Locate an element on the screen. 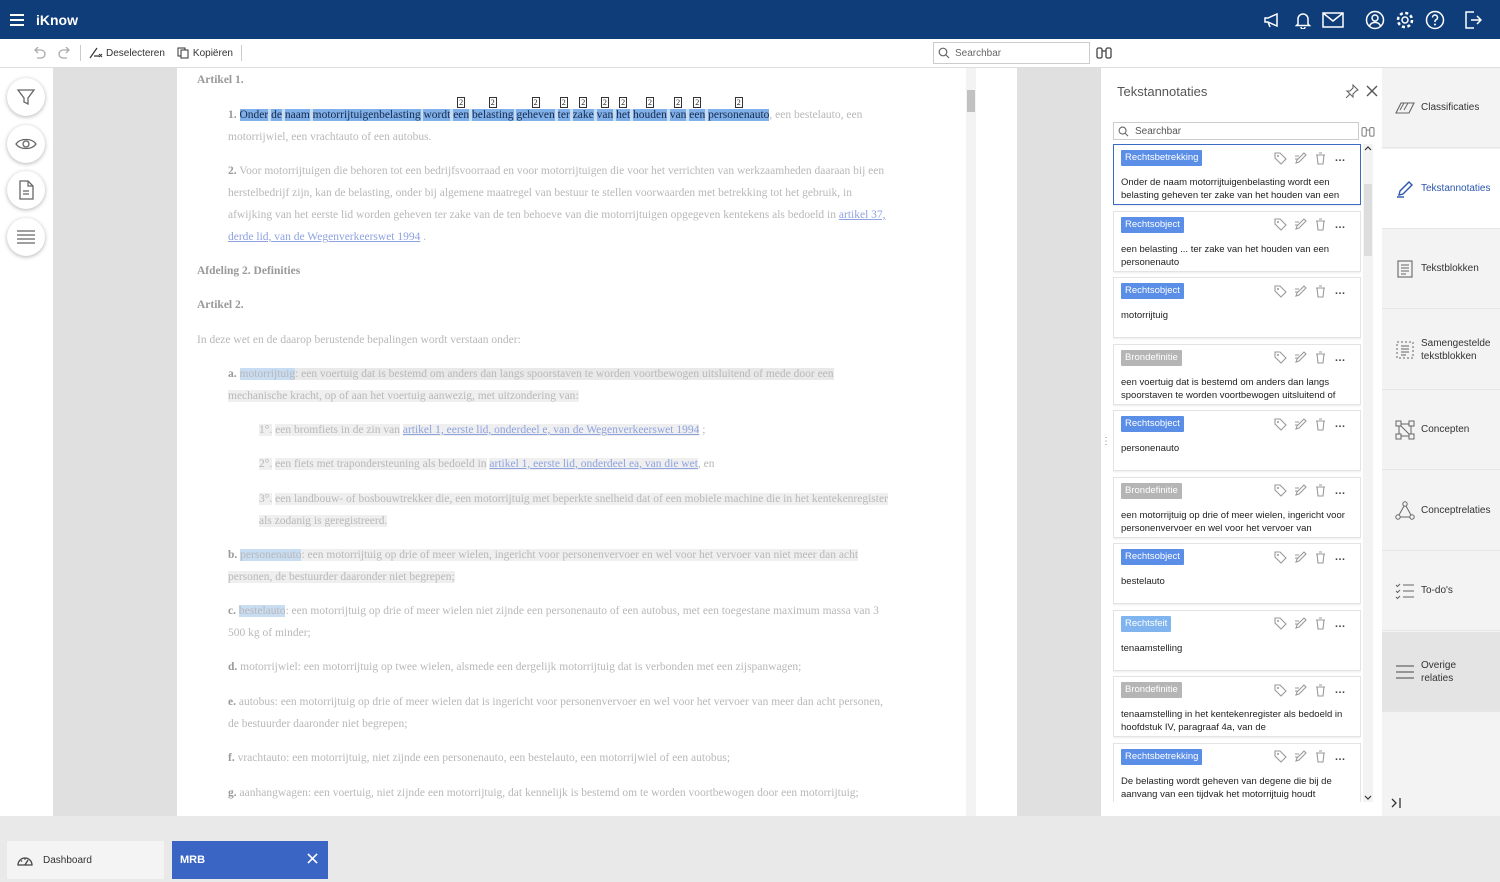 This screenshot has height=882, width=1500. deselect-button: Deselecteren is located at coordinates (127, 53).